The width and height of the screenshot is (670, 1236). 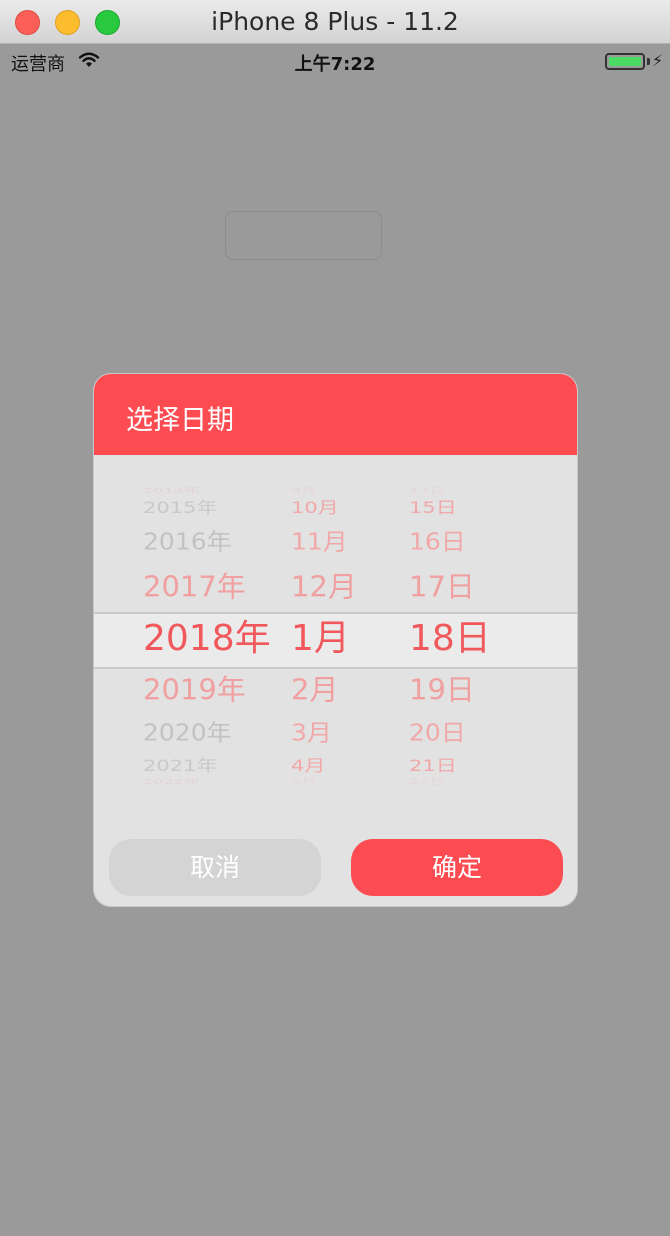 What do you see at coordinates (335, 64) in the screenshot?
I see `status-time: 上午7:22` at bounding box center [335, 64].